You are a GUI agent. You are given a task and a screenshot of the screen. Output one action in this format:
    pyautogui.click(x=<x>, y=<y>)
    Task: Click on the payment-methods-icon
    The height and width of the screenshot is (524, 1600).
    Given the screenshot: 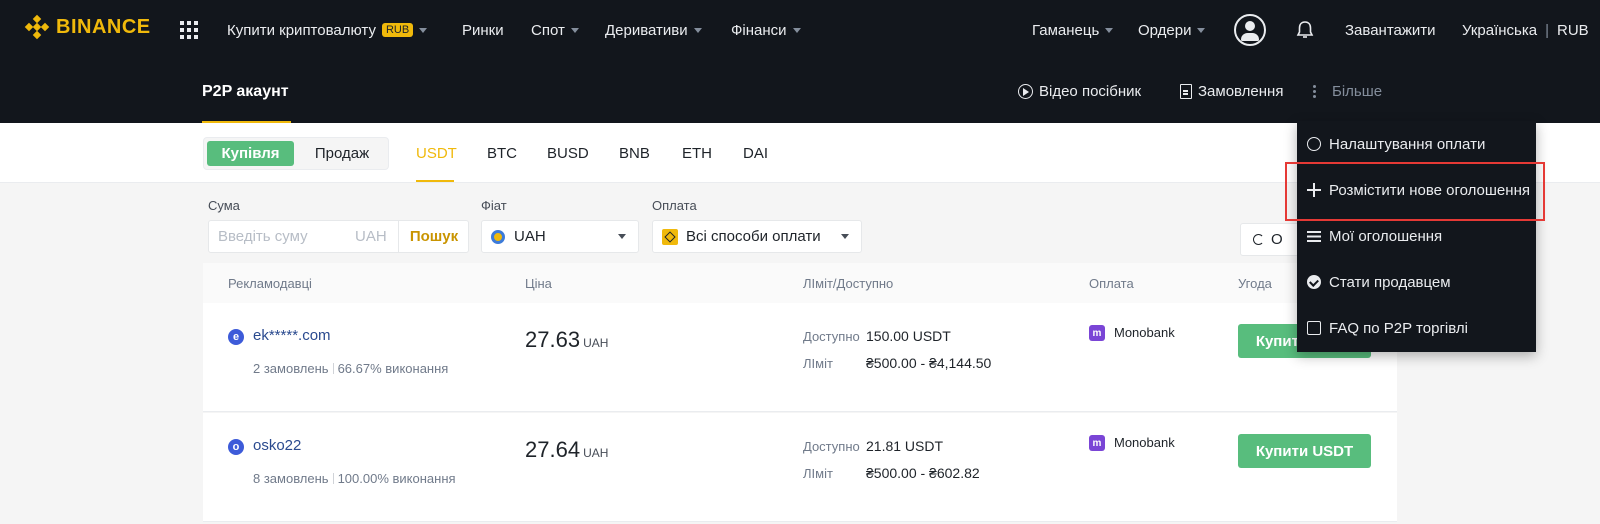 What is the action you would take?
    pyautogui.click(x=670, y=236)
    